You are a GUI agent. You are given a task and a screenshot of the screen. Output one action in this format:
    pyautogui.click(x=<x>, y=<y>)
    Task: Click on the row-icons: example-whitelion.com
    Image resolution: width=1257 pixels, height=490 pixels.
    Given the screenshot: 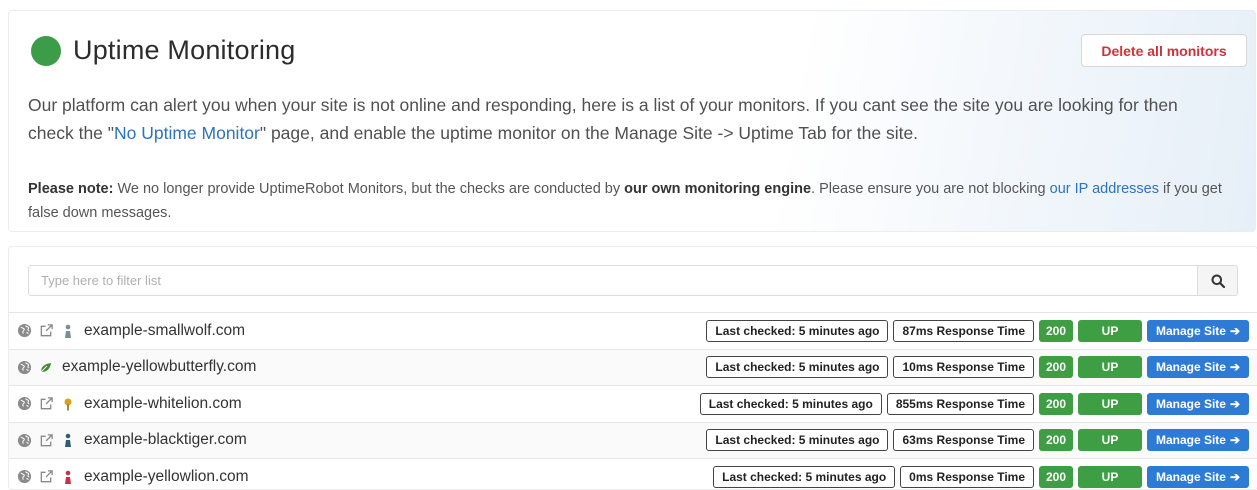 What is the action you would take?
    pyautogui.click(x=129, y=404)
    